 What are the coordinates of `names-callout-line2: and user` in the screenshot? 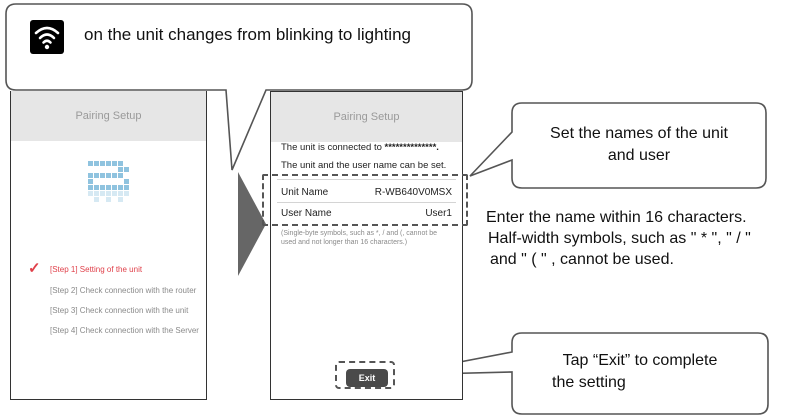 It's located at (639, 155).